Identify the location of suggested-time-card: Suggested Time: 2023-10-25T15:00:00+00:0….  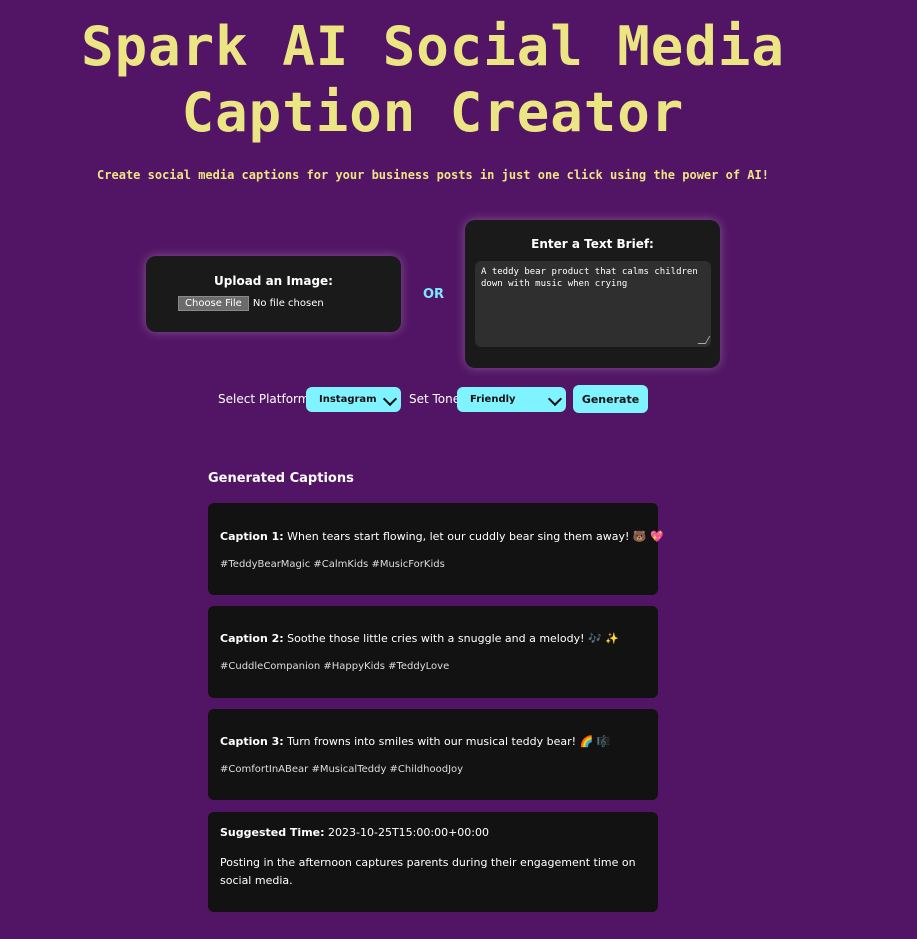
(433, 862).